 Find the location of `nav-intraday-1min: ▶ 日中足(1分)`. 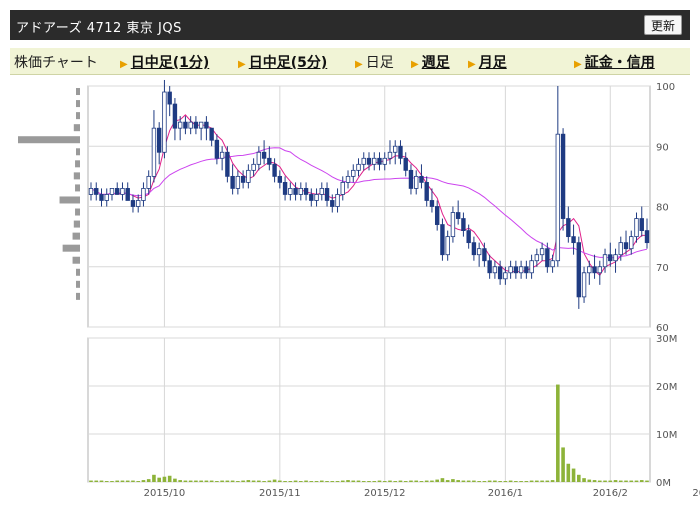

nav-intraday-1min: ▶ 日中足(1分) is located at coordinates (164, 62).